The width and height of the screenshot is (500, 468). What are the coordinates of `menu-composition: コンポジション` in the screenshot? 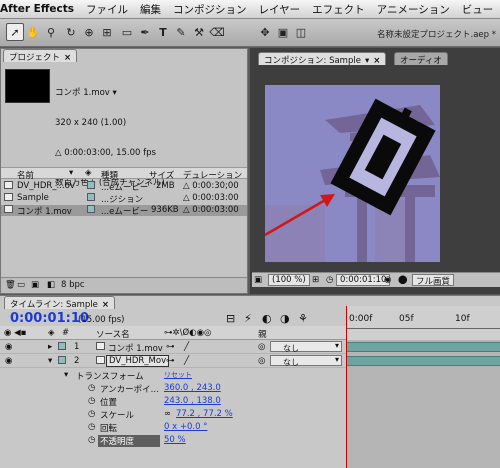 It's located at (210, 9).